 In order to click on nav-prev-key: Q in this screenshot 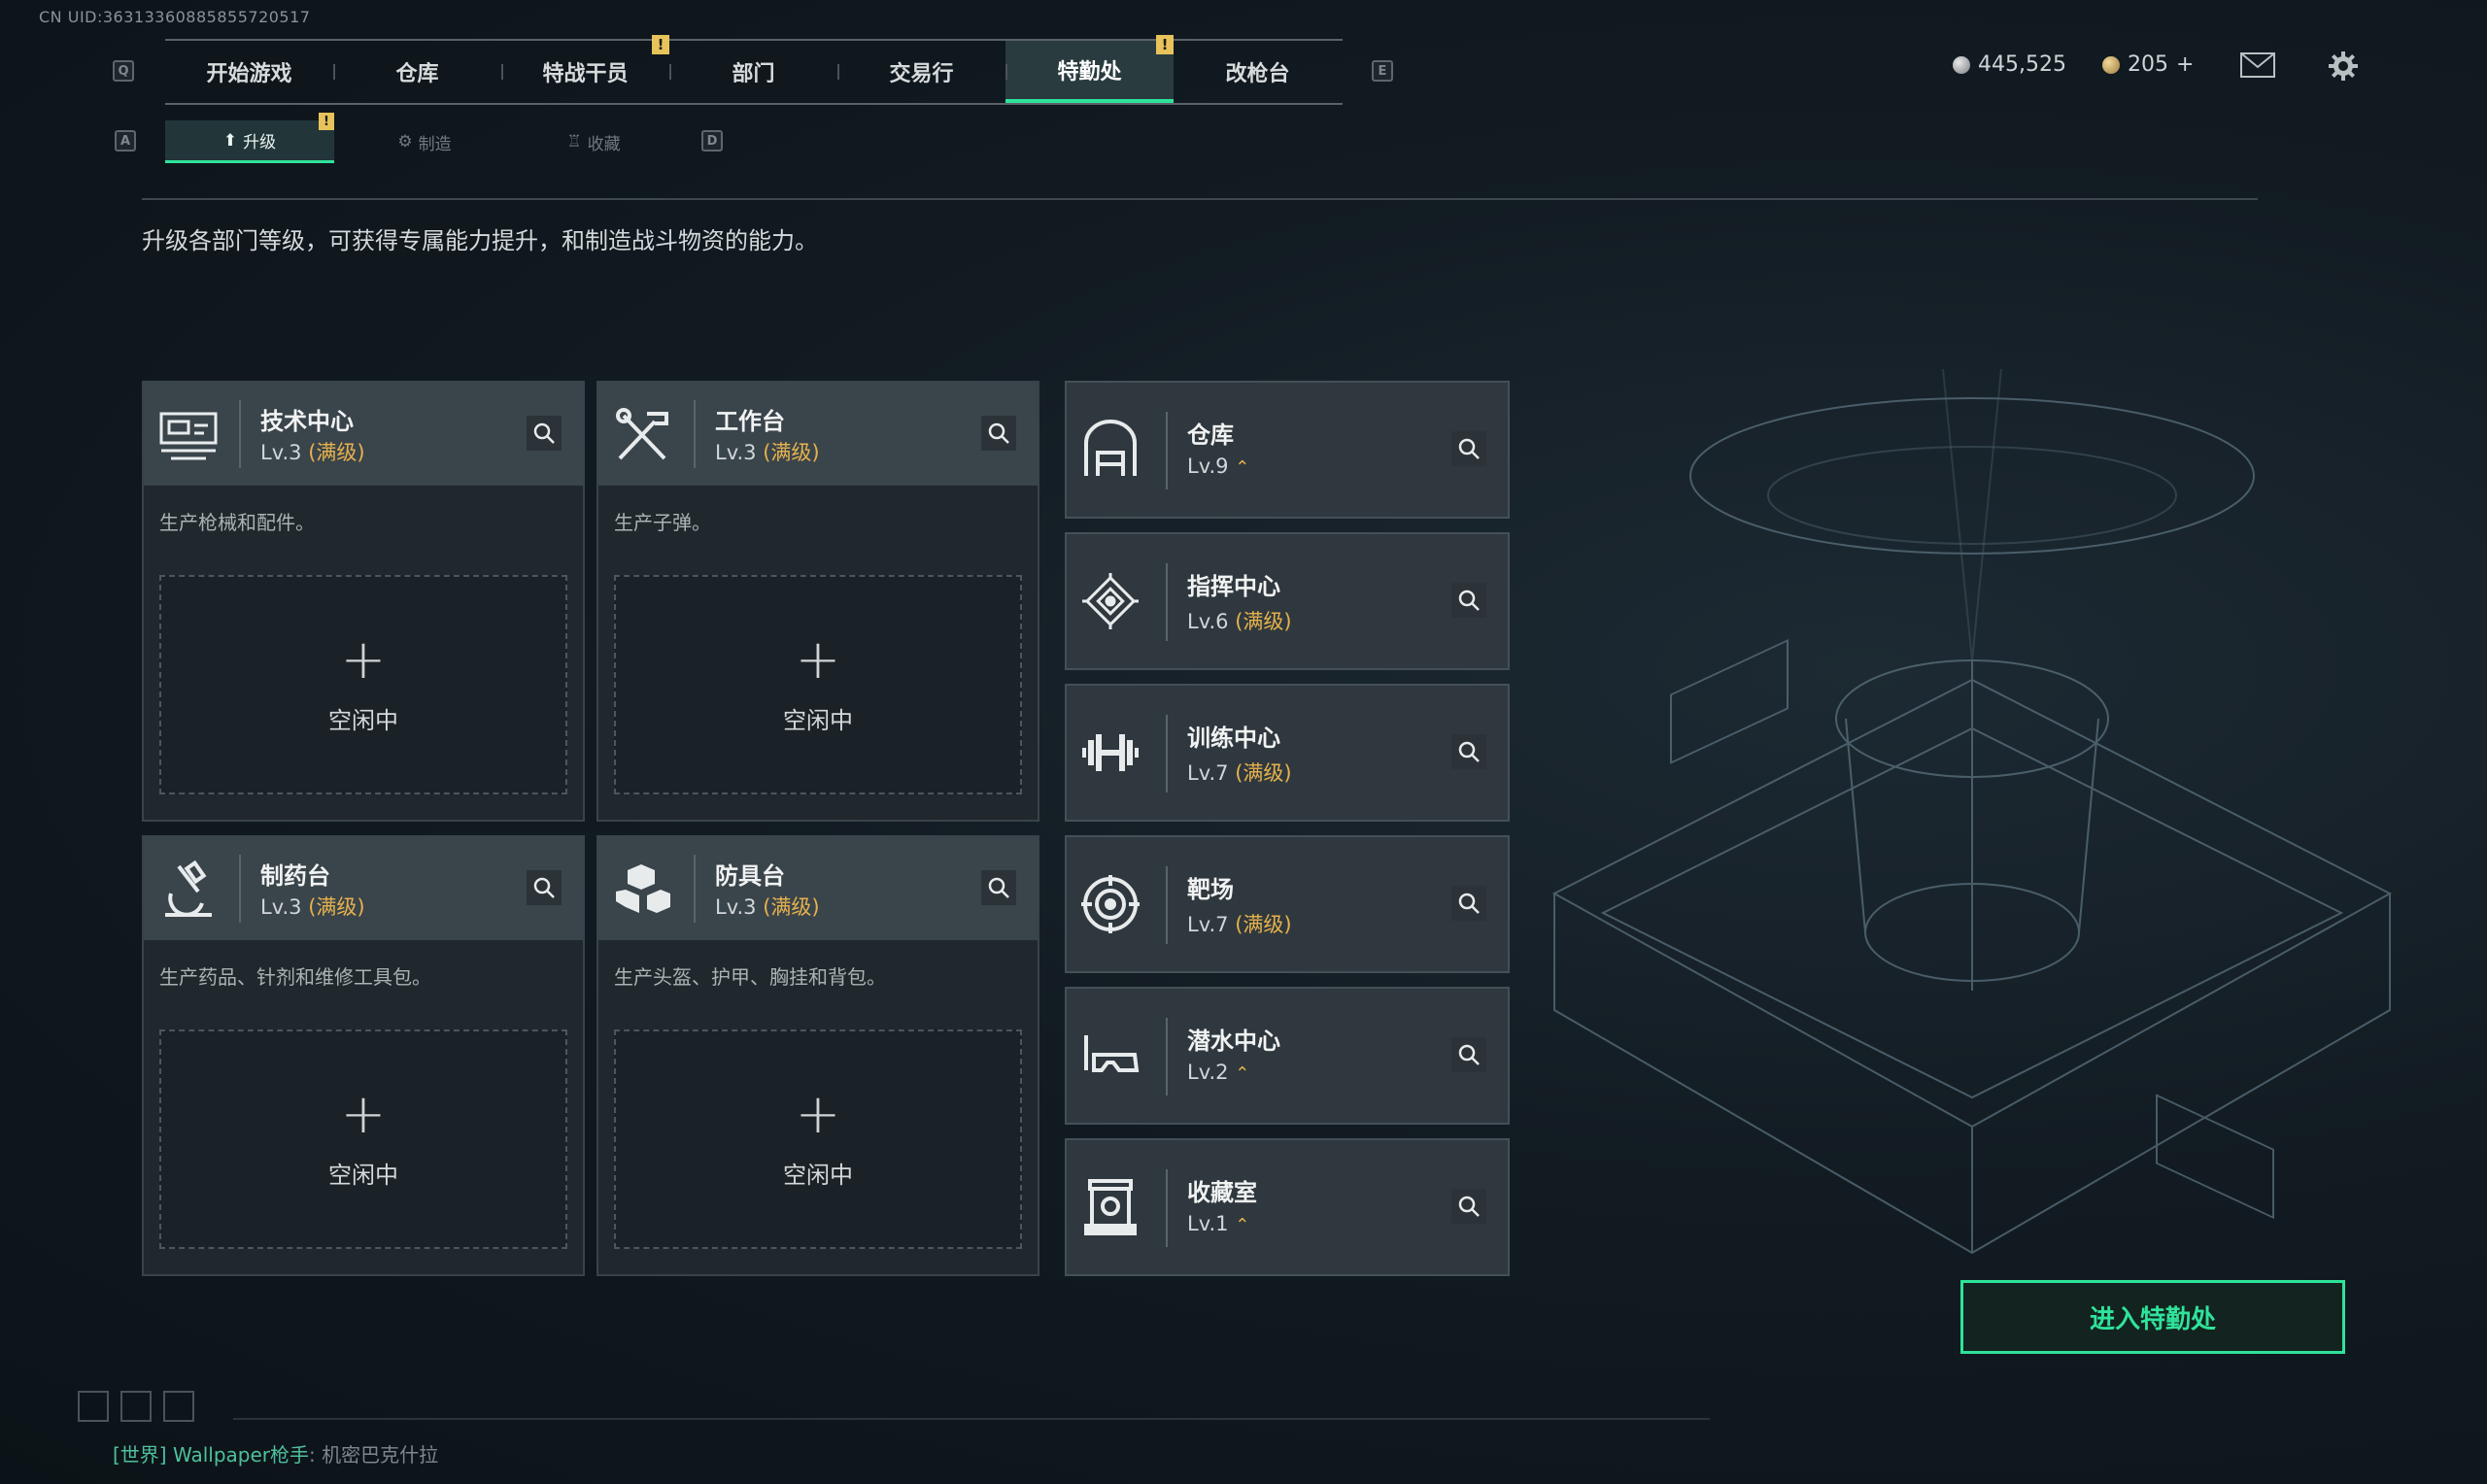, I will do `click(123, 71)`.